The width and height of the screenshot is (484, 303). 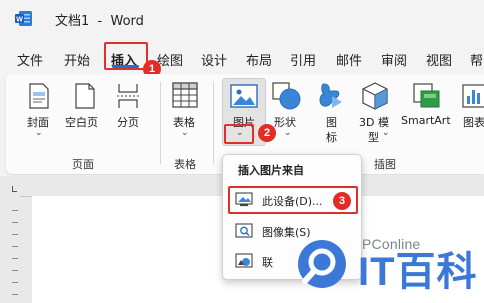 I want to click on ruler-edge, so click(x=26, y=196).